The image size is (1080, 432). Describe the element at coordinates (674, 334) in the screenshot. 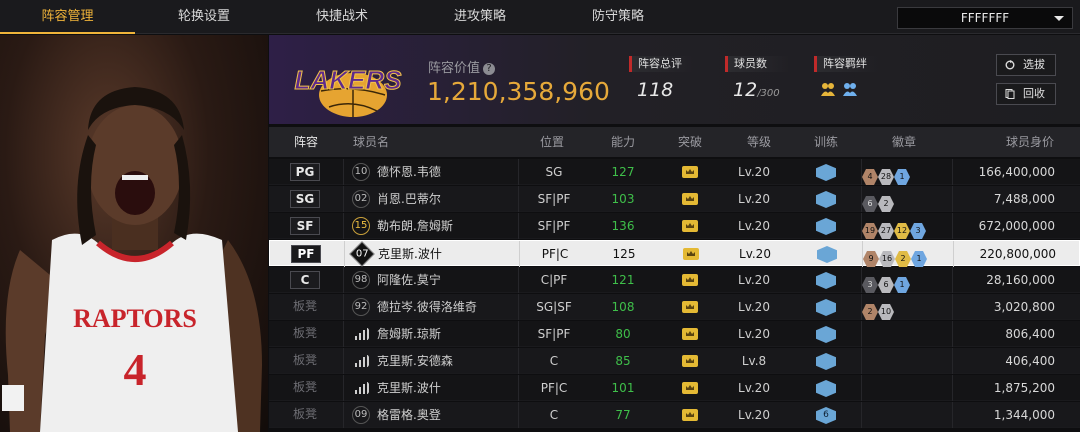

I see `table-row: 板凳 詹姆斯.琼斯 SF|PF 80 Lv.20 806,400` at that location.